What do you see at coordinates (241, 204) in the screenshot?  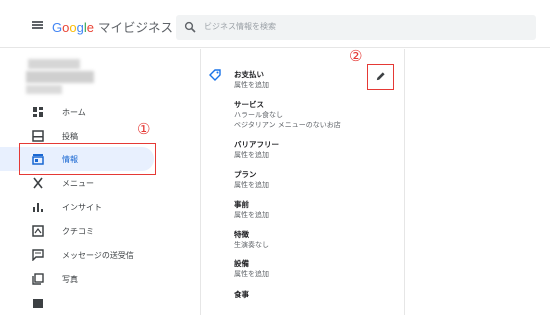 I see `attribute-title: 事前` at bounding box center [241, 204].